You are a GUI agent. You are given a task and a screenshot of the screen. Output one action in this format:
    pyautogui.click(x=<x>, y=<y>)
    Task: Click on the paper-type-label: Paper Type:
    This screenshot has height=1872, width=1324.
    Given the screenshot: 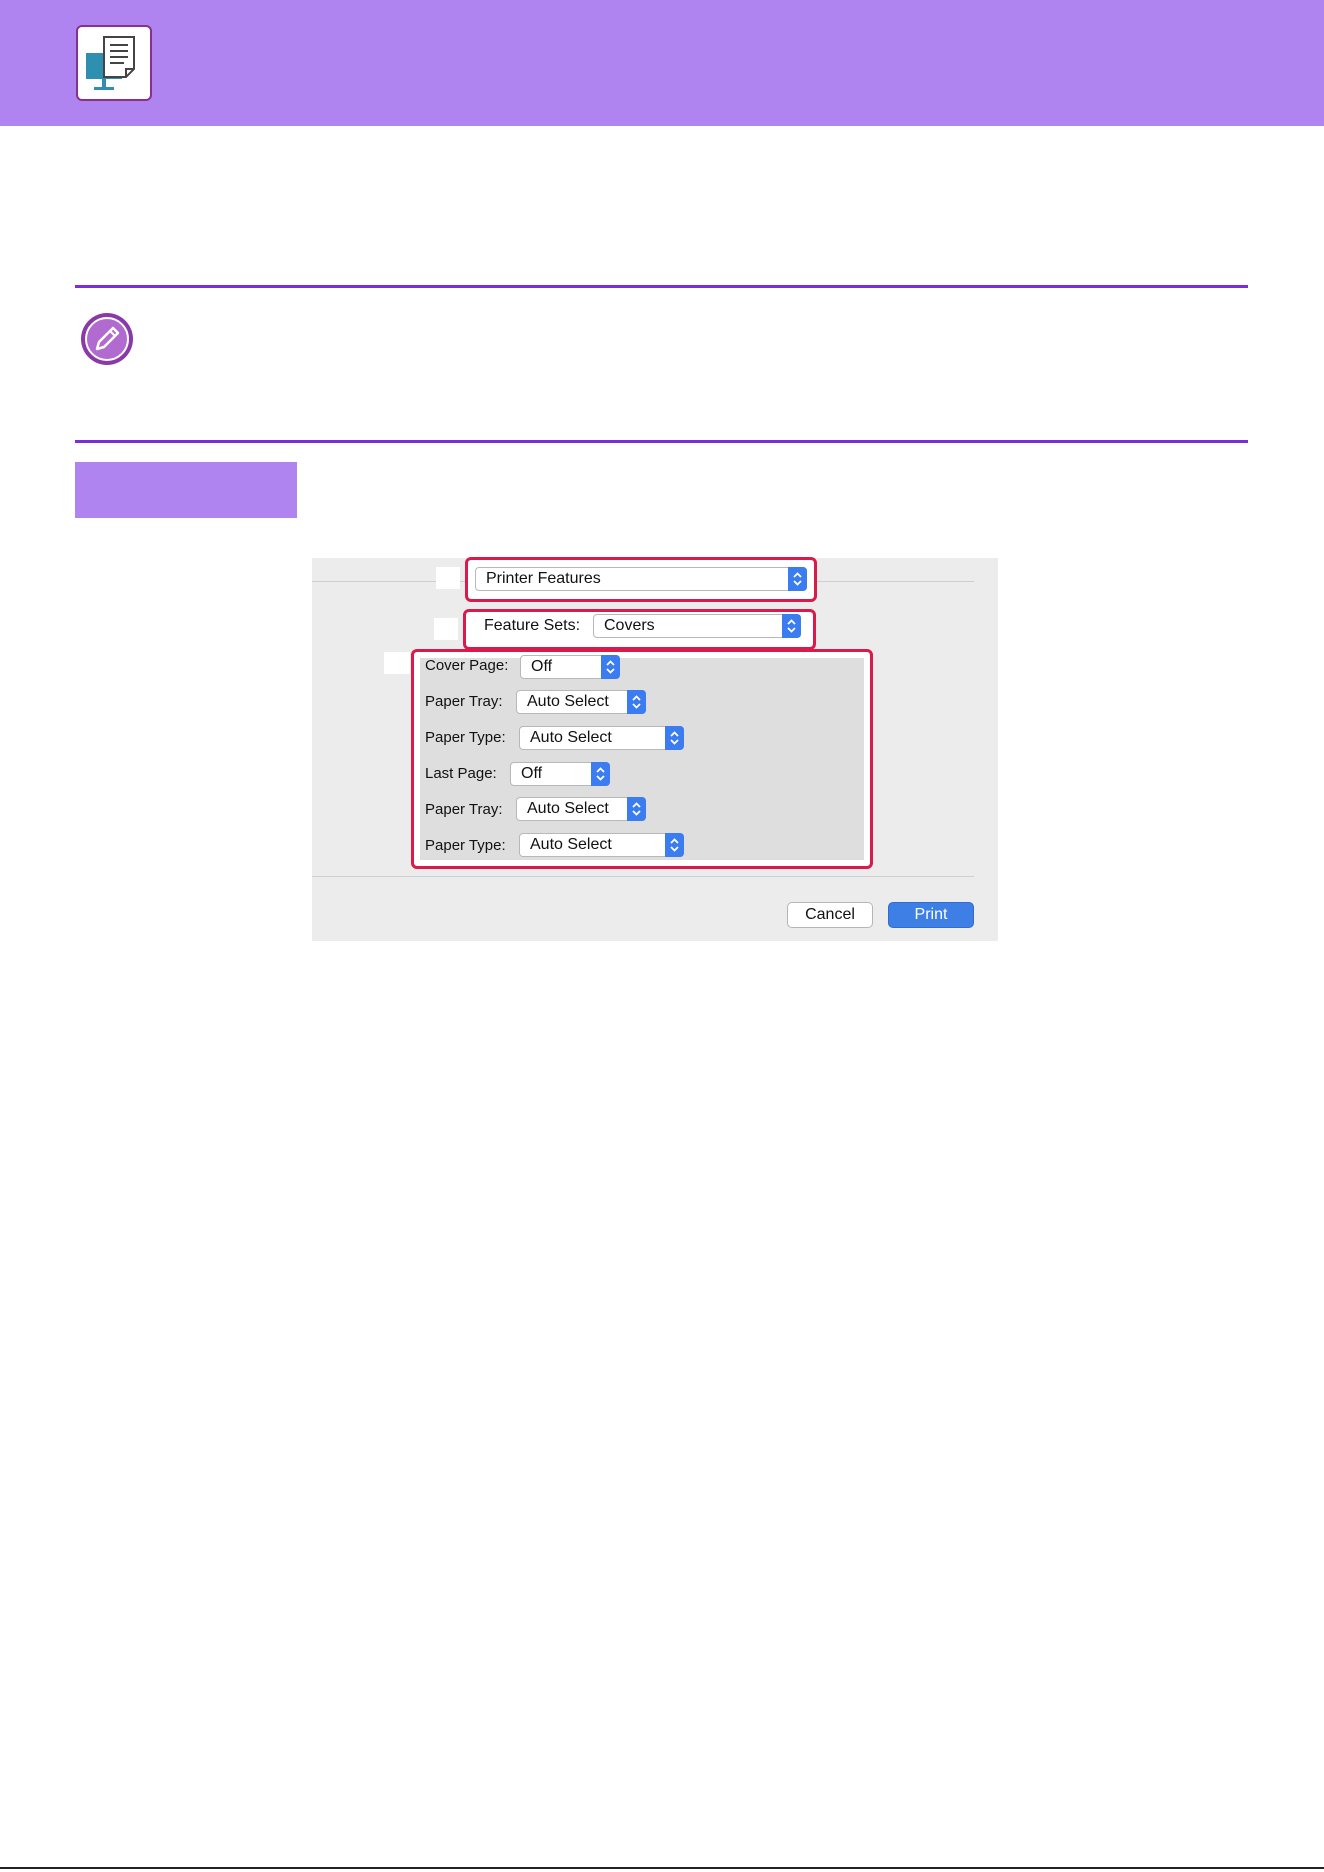 What is the action you would take?
    pyautogui.click(x=465, y=737)
    